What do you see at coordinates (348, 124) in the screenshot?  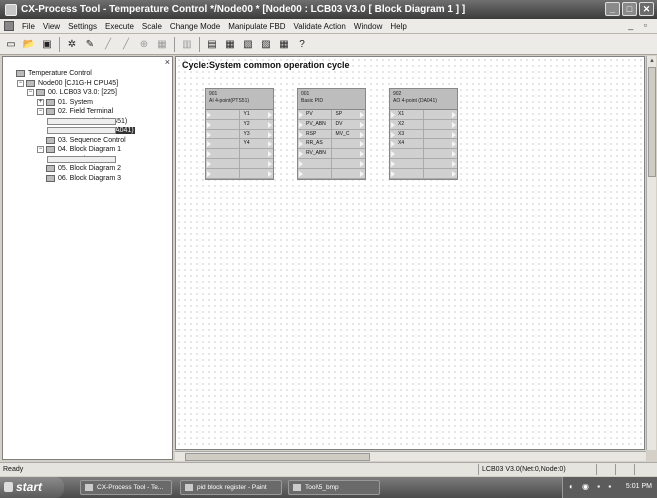 I see `output-port: DV` at bounding box center [348, 124].